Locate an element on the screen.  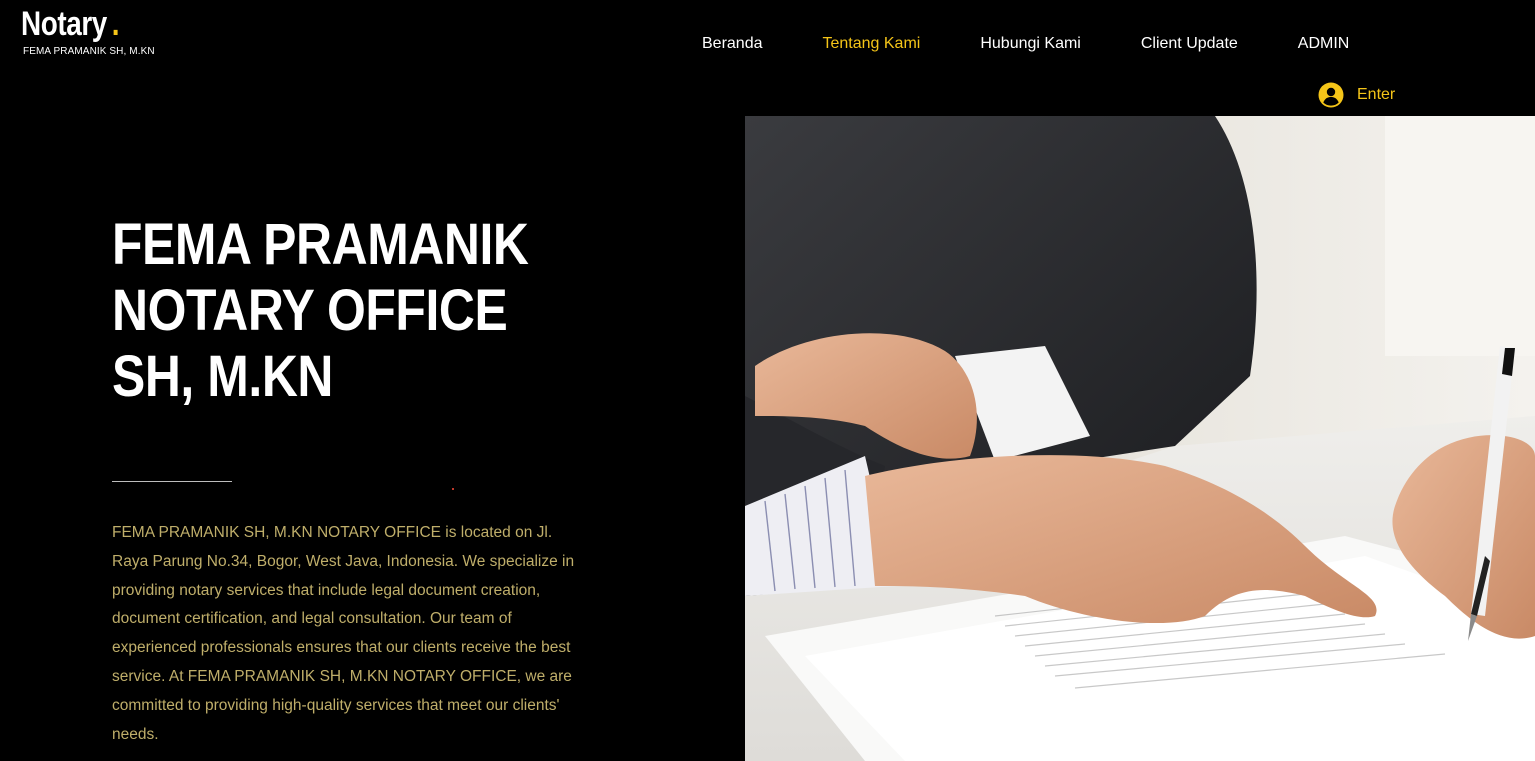
title-divider is located at coordinates (172, 481).